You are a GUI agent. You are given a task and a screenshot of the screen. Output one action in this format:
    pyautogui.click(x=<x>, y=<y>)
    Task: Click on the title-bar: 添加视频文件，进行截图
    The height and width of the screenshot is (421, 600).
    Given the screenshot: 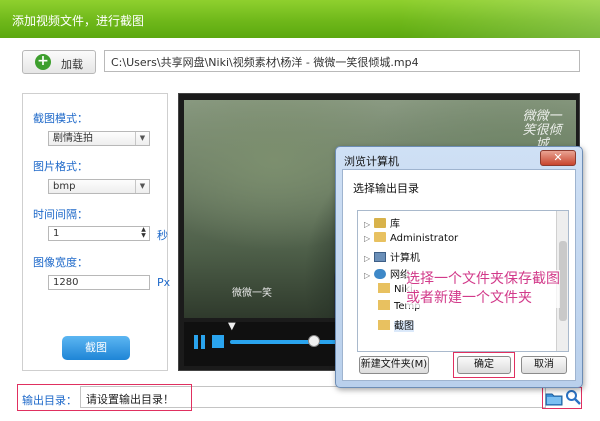 What is the action you would take?
    pyautogui.click(x=300, y=19)
    